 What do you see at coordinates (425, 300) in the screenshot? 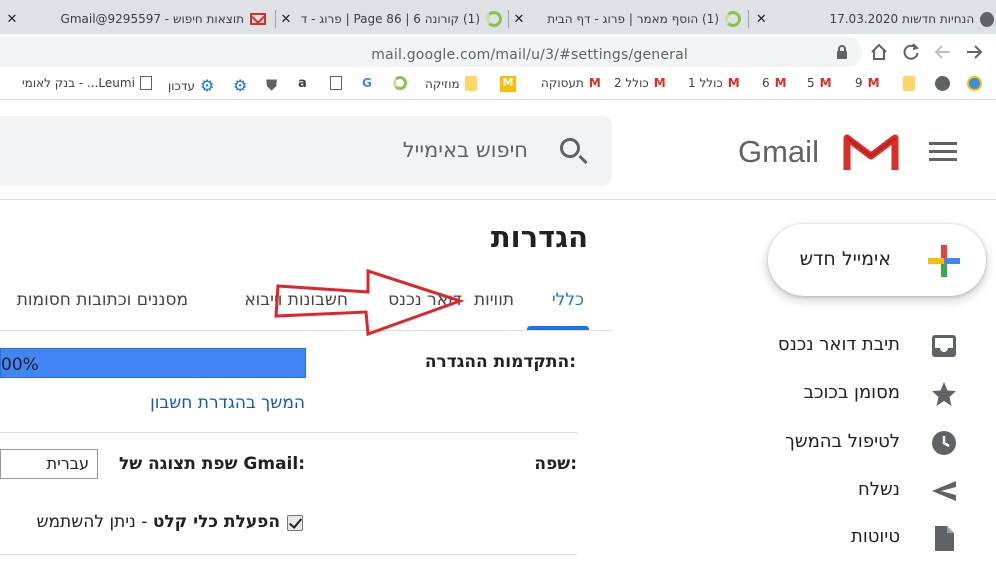
I see `tab-inbox: דואר נכנס` at bounding box center [425, 300].